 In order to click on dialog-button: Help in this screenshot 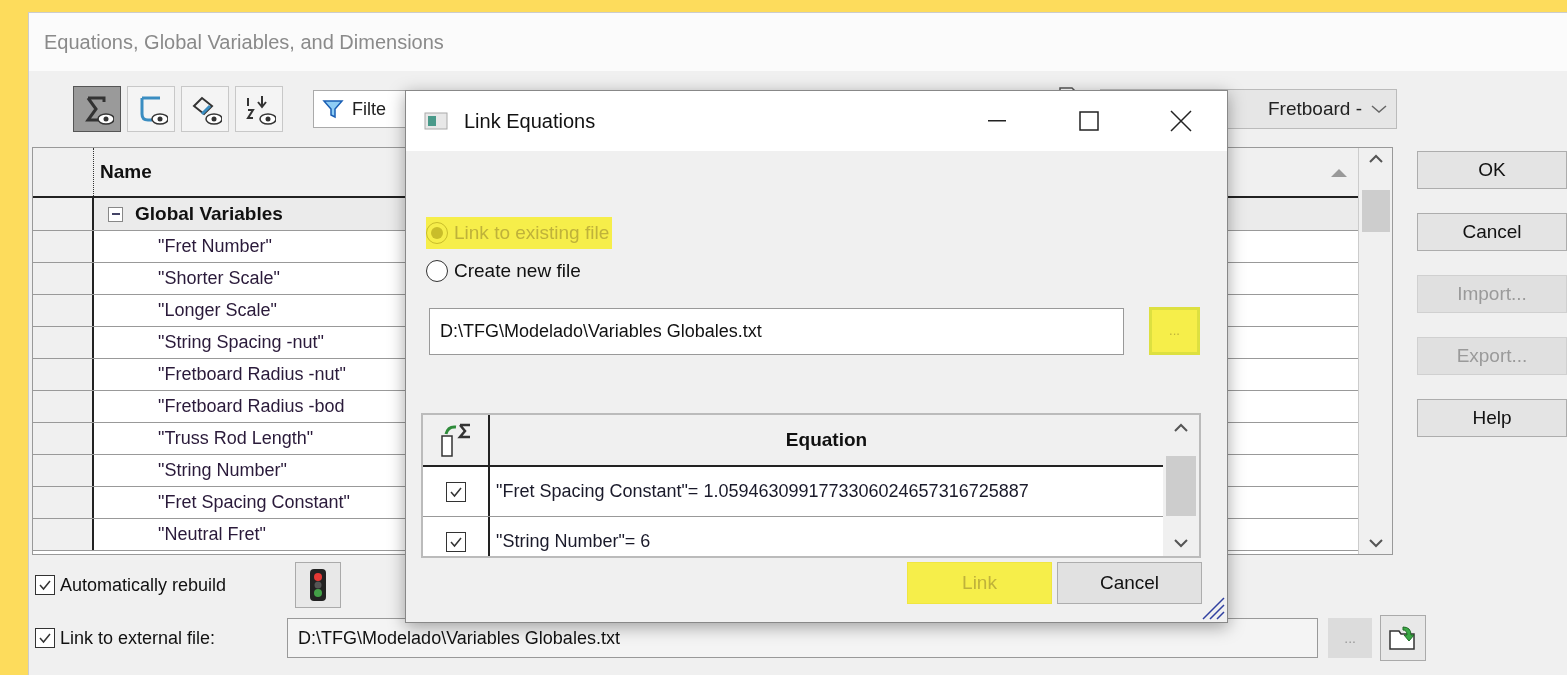, I will do `click(1492, 418)`.